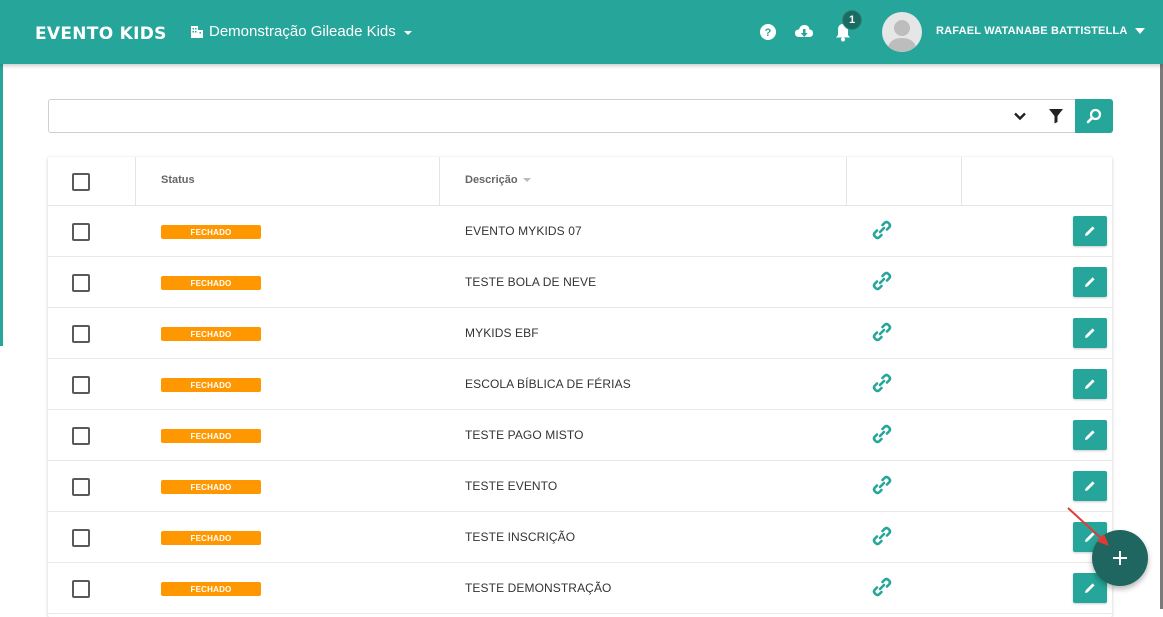 This screenshot has width=1163, height=617. I want to click on table-row: FECHADO EVENTO MYKIDS 07, so click(580, 231).